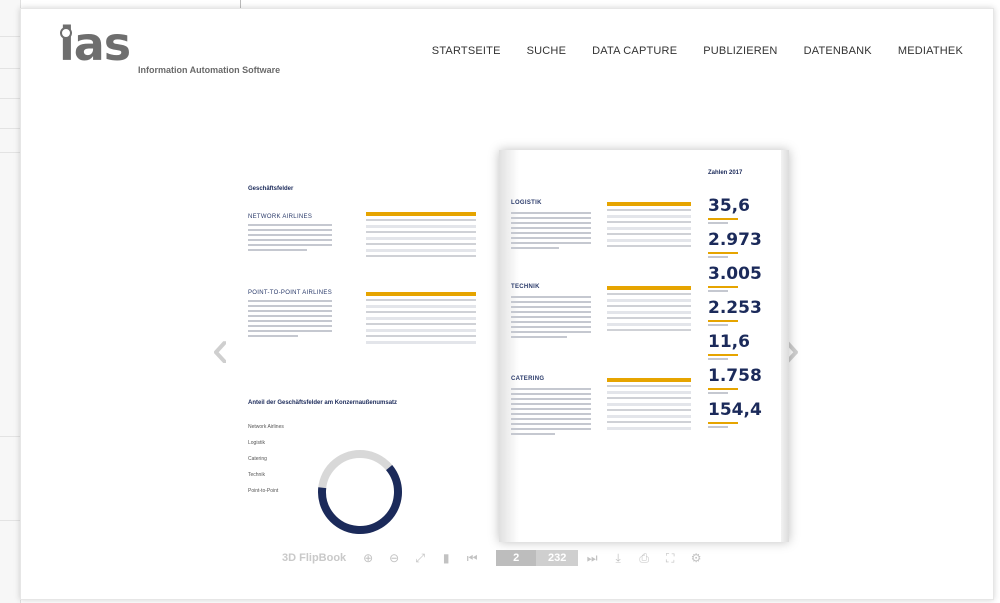  Describe the element at coordinates (670, 558) in the screenshot. I see `fullscreen-icon: ⛶` at that location.